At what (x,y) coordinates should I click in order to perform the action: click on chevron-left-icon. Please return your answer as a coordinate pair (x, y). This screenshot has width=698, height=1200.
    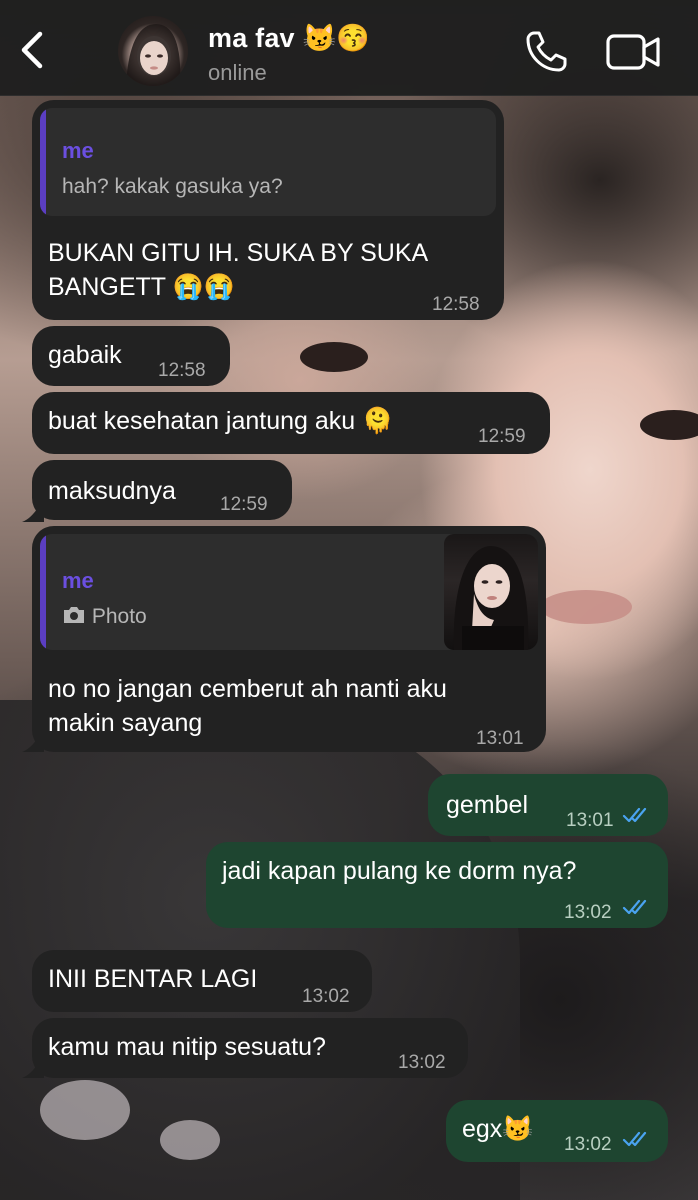
    Looking at the image, I should click on (32, 50).